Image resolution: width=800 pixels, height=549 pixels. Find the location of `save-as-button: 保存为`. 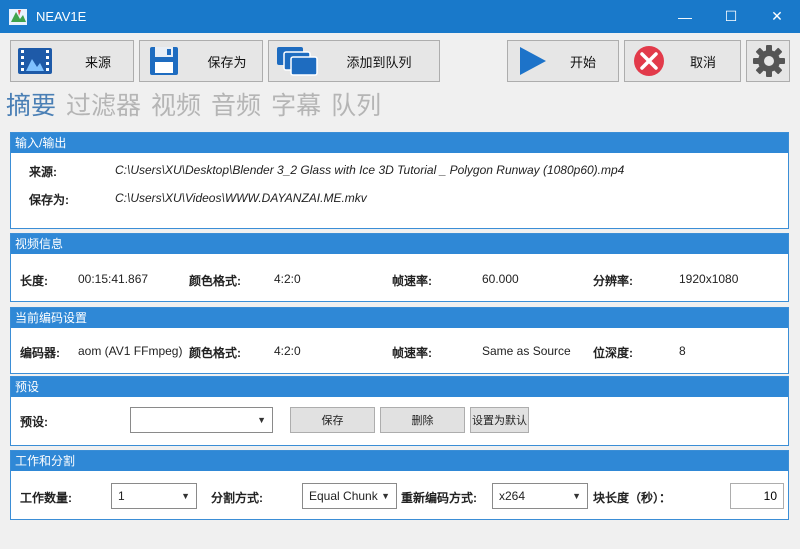

save-as-button: 保存为 is located at coordinates (201, 61).